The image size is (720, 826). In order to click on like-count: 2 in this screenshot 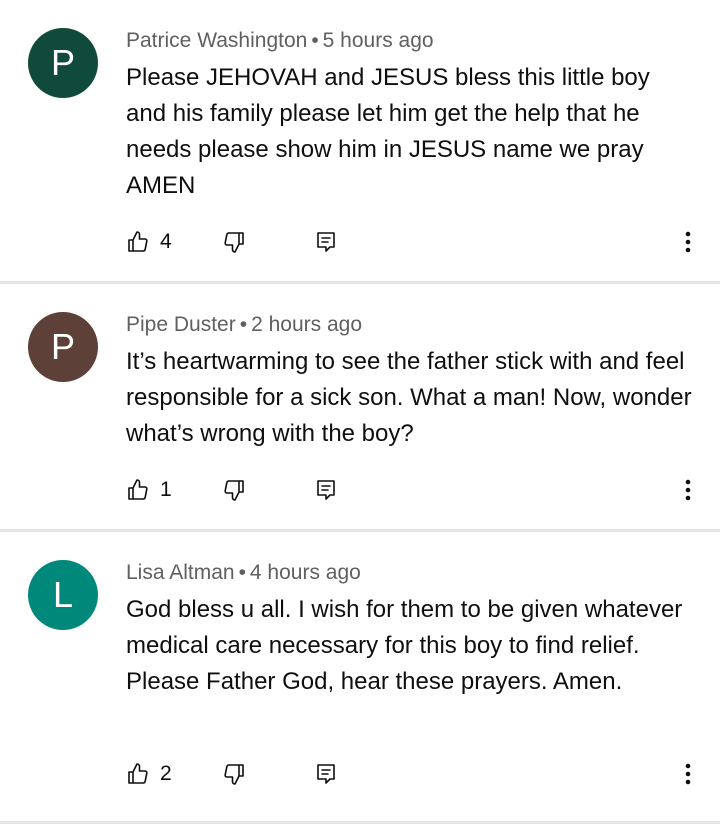, I will do `click(166, 773)`.